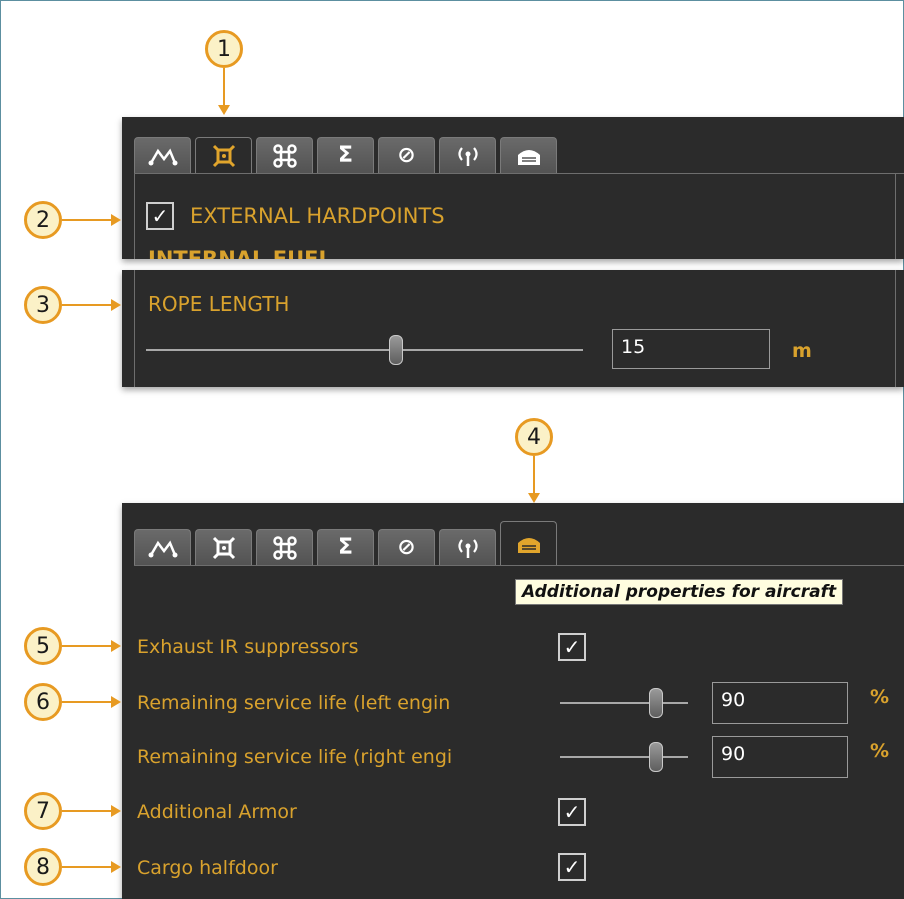  Describe the element at coordinates (43, 867) in the screenshot. I see `callout-8: 8` at that location.